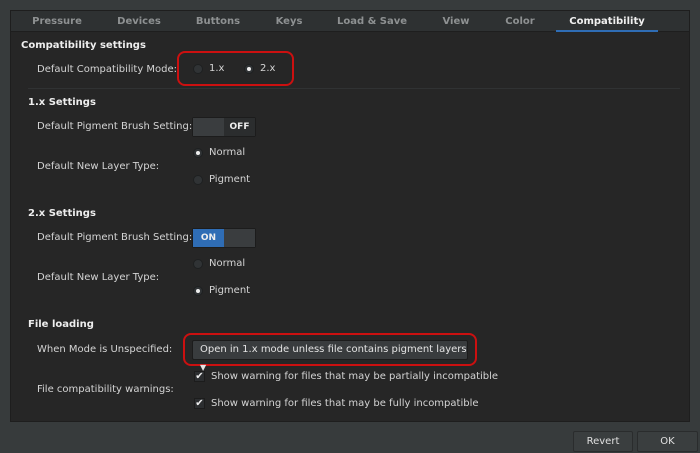  What do you see at coordinates (98, 166) in the screenshot?
I see `v1-layer-label: Default New Layer Type:` at bounding box center [98, 166].